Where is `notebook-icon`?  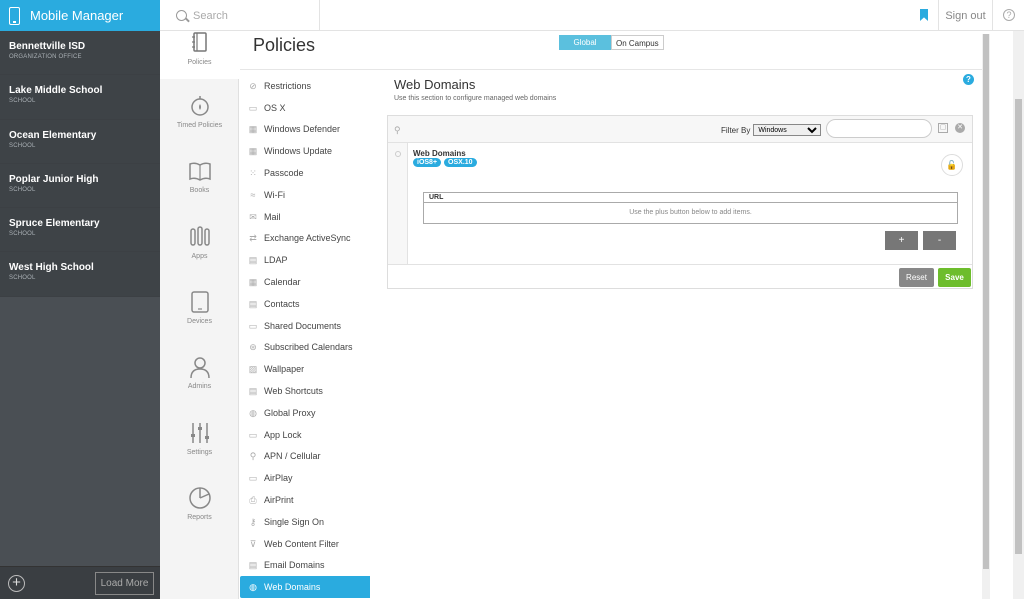 notebook-icon is located at coordinates (200, 43).